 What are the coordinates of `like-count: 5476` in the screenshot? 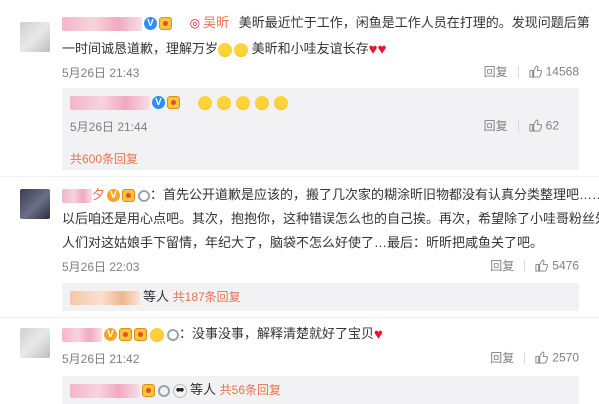 It's located at (565, 265).